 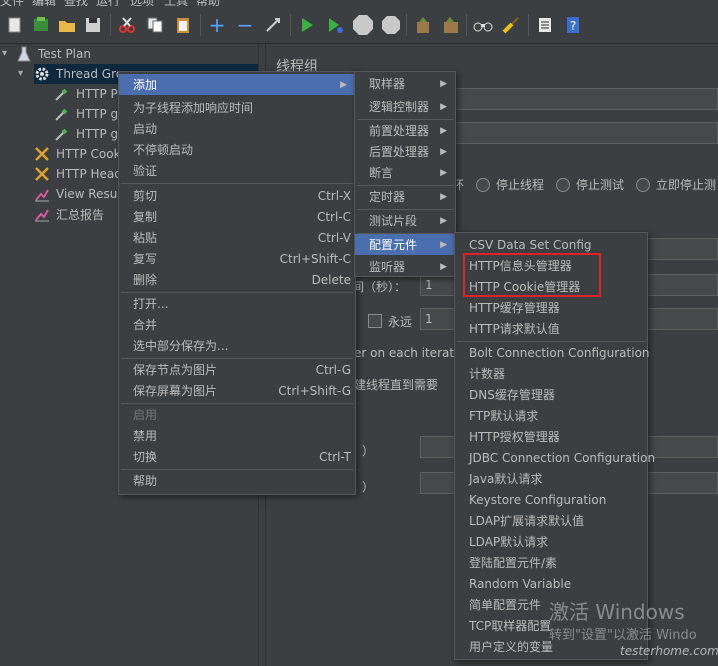 What do you see at coordinates (237, 258) in the screenshot?
I see `menu-item-duplicate: 复写 Ctrl+Shift-C` at bounding box center [237, 258].